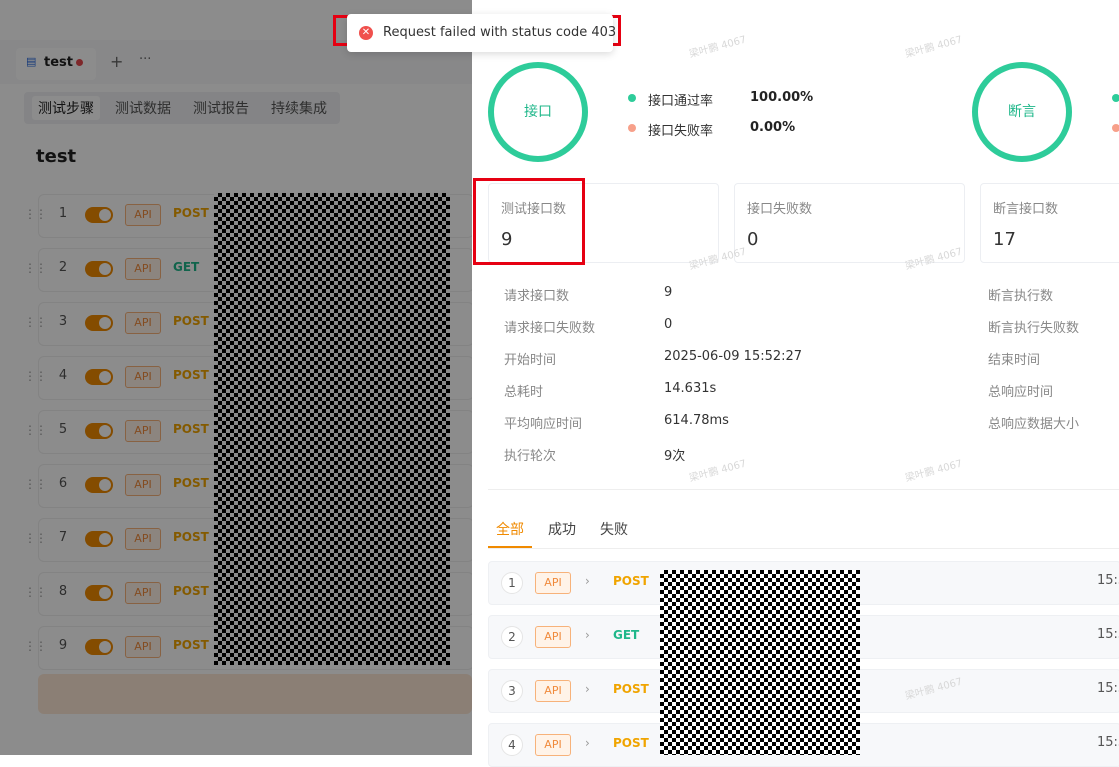 The width and height of the screenshot is (1119, 767). What do you see at coordinates (537, 296) in the screenshot?
I see `stat-label: 请求接口数` at bounding box center [537, 296].